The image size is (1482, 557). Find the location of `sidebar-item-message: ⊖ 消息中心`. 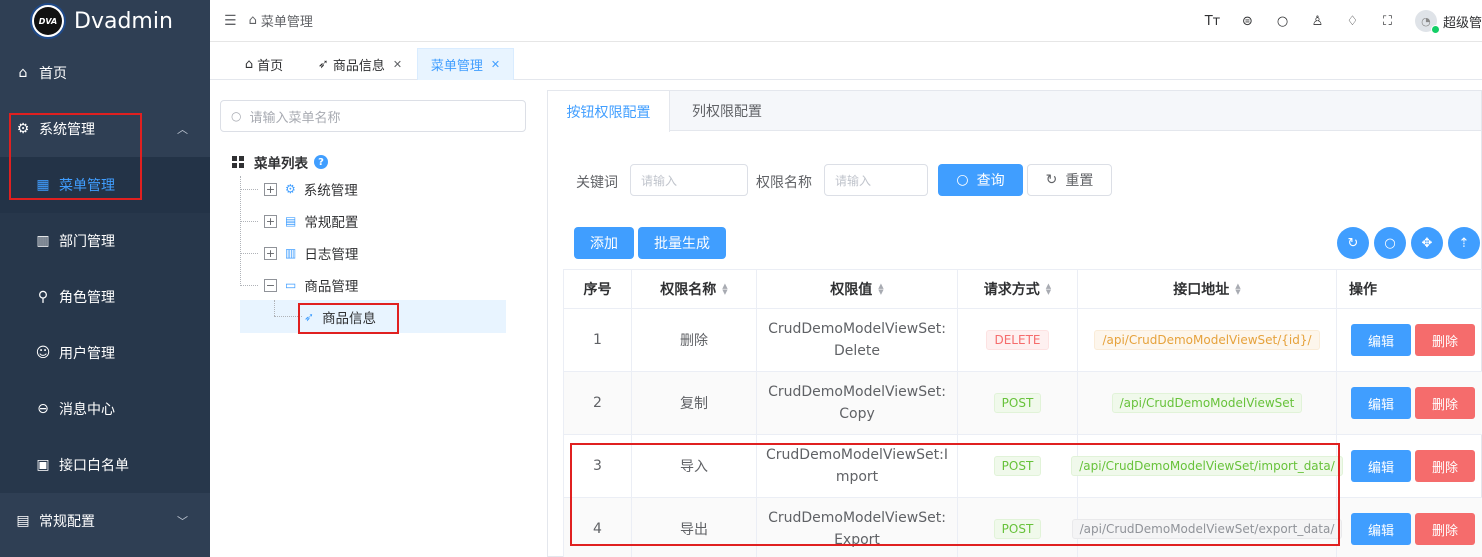

sidebar-item-message: ⊖ 消息中心 is located at coordinates (105, 409).